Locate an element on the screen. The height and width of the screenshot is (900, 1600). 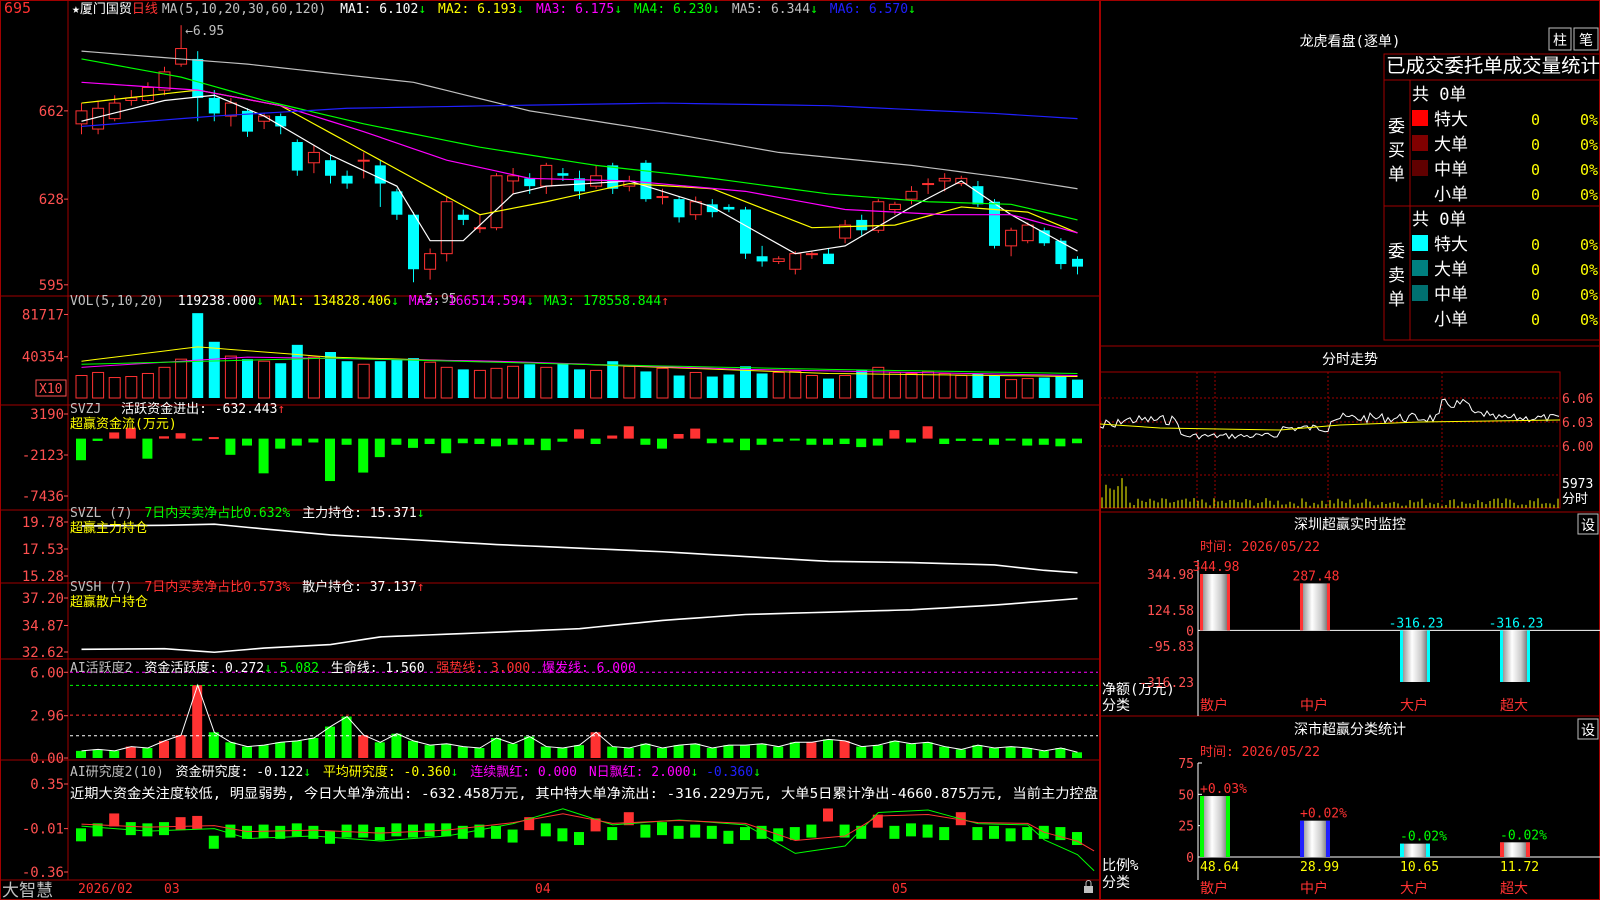
stock-name: 厦门国贸 is located at coordinates (106, 9).